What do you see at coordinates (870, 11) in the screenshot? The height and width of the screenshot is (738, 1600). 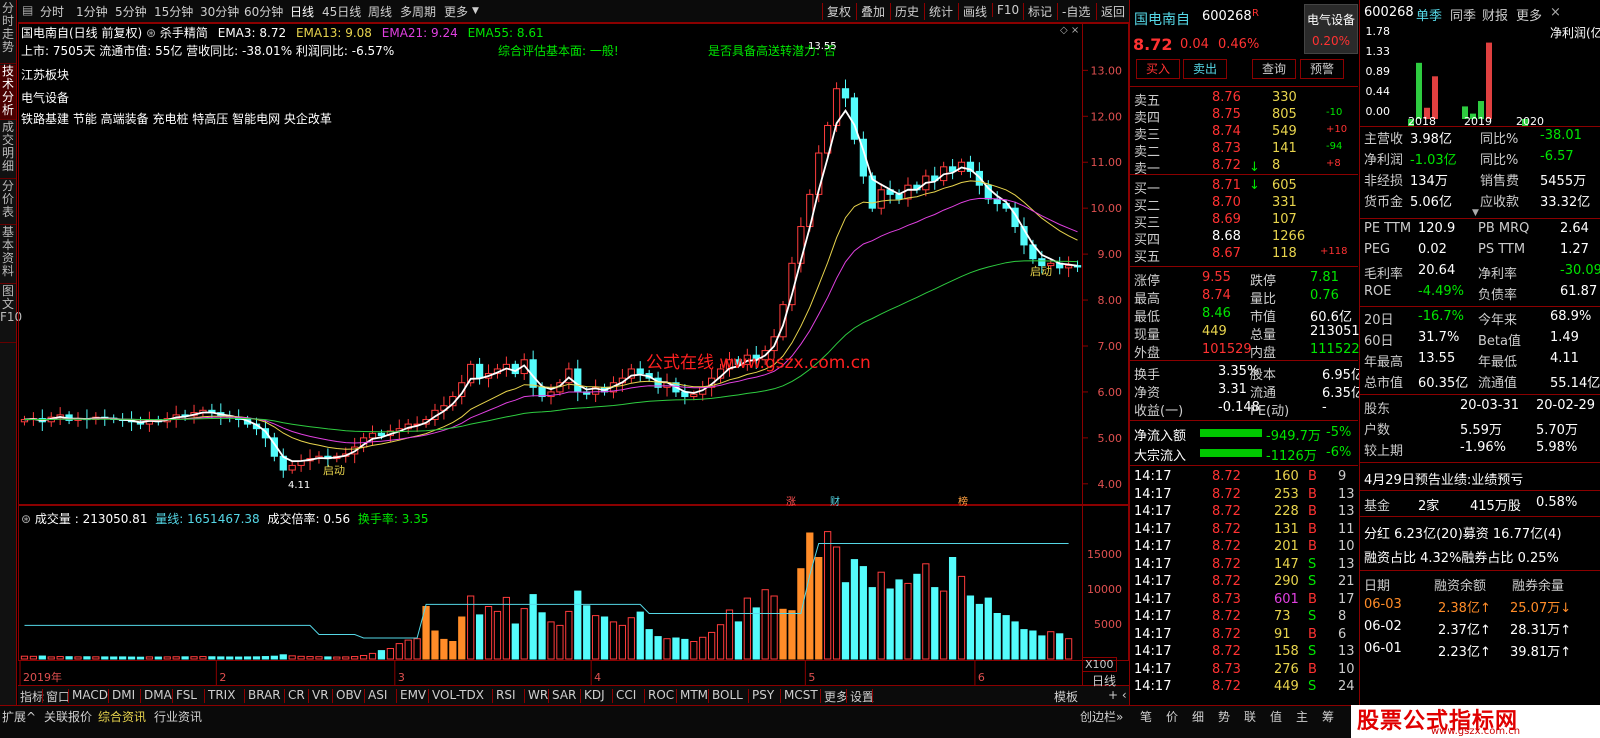 I see `btn-diejia: 叠加` at bounding box center [870, 11].